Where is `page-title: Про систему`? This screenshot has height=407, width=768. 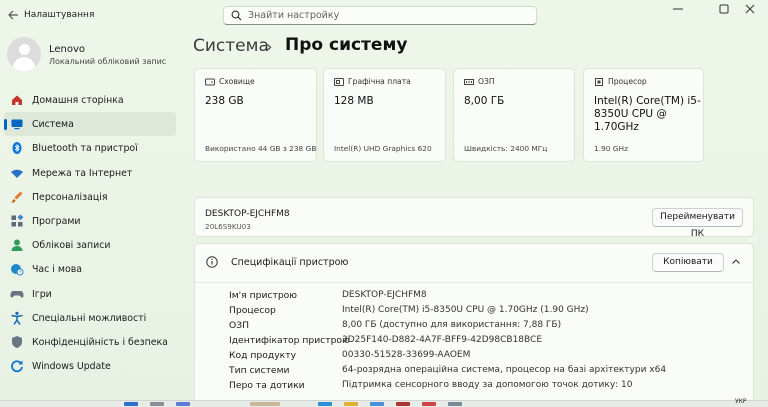
page-title: Про систему is located at coordinates (346, 45).